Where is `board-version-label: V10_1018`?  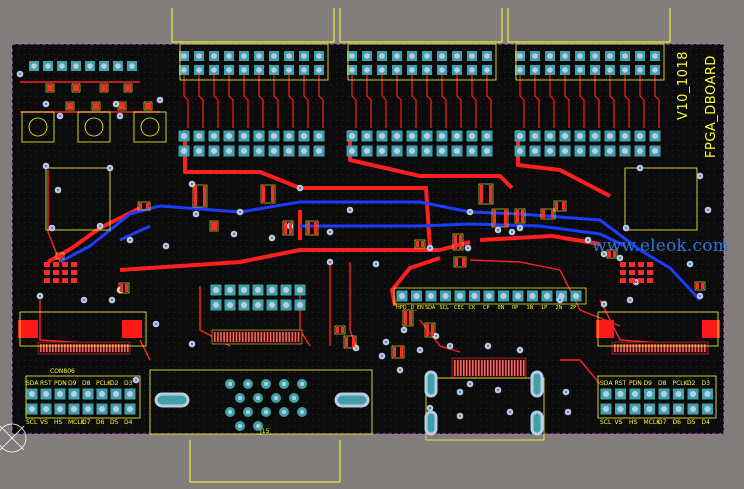
board-version-label: V10_1018 is located at coordinates (683, 85).